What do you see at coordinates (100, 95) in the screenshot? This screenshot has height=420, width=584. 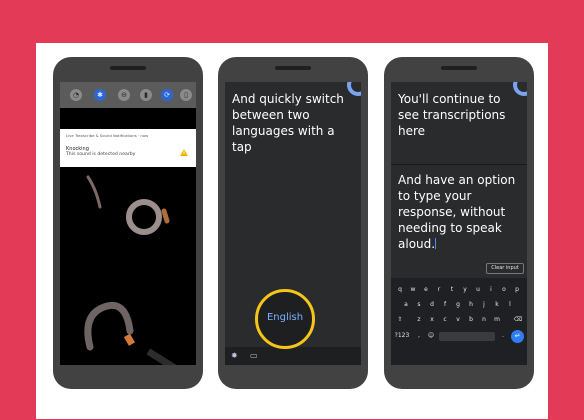 I see `bluetooth-toggle-icon: ✱` at bounding box center [100, 95].